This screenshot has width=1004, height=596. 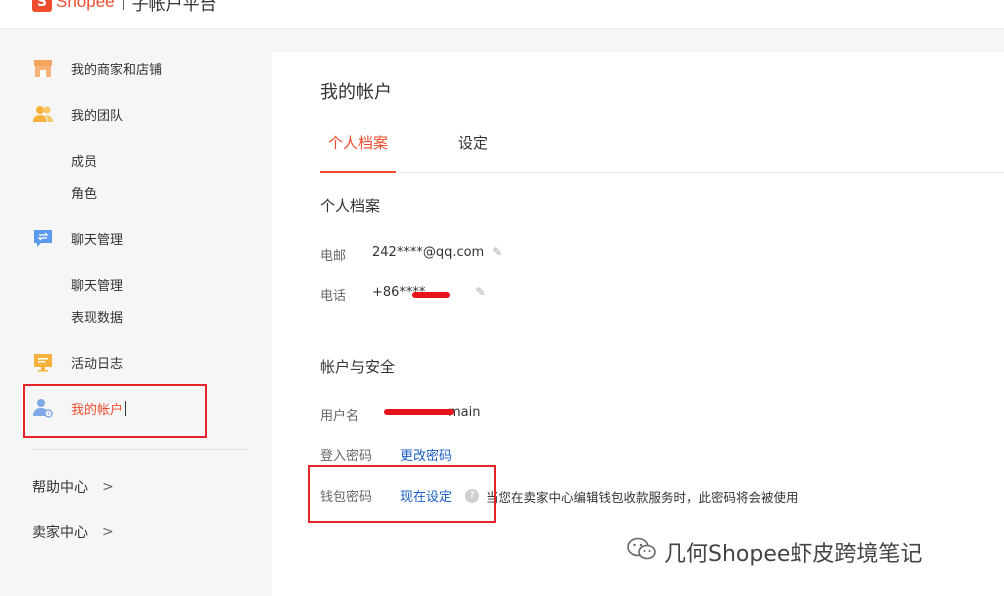 What do you see at coordinates (340, 416) in the screenshot?
I see `username-label: 用户名` at bounding box center [340, 416].